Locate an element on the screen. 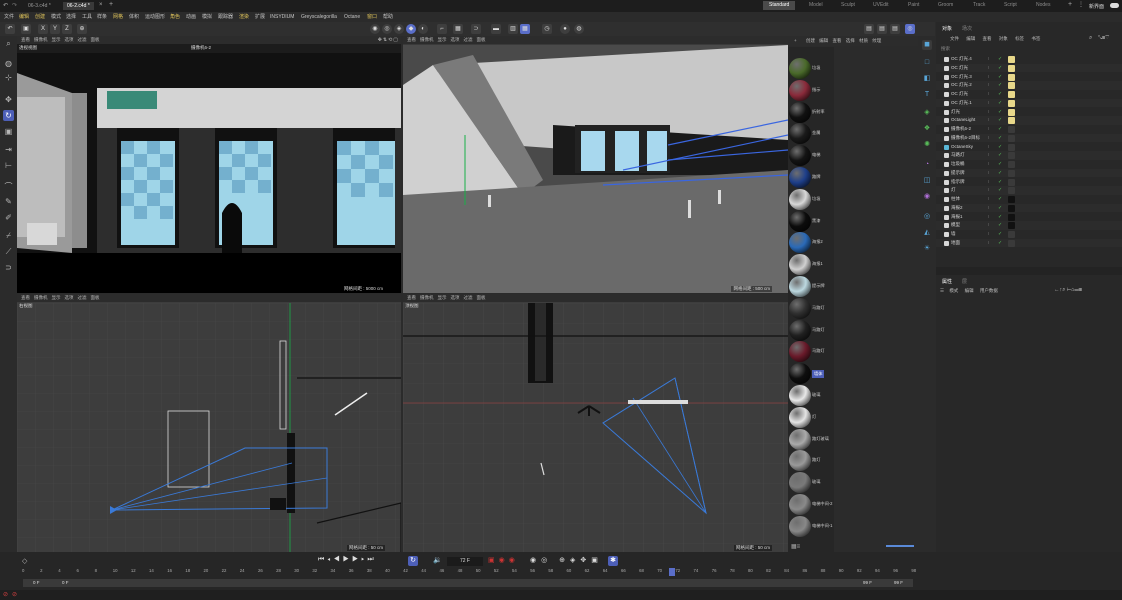  undo-tool-icon: ↶ is located at coordinates (10, 29).